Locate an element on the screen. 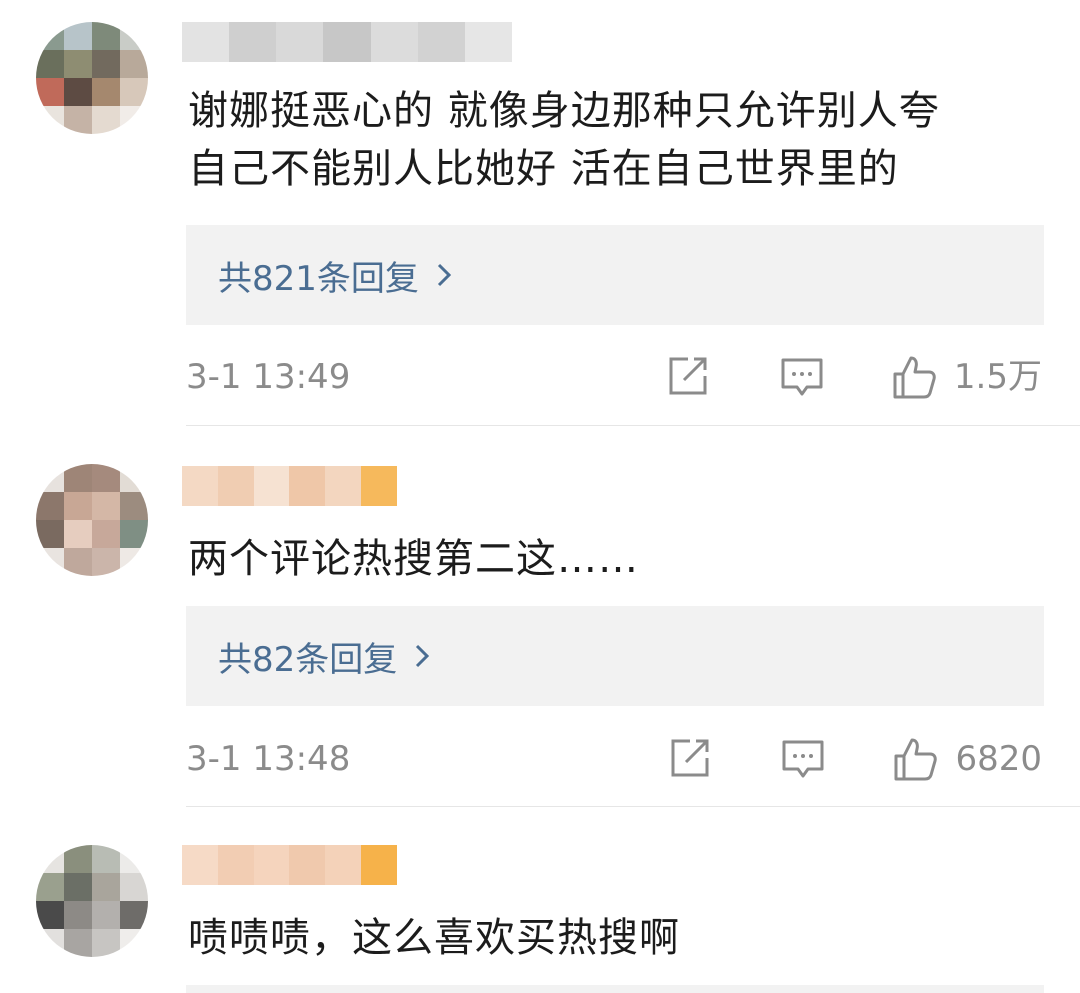 This screenshot has width=1080, height=993. view-replies-link: 共821条回复 is located at coordinates (334, 275).